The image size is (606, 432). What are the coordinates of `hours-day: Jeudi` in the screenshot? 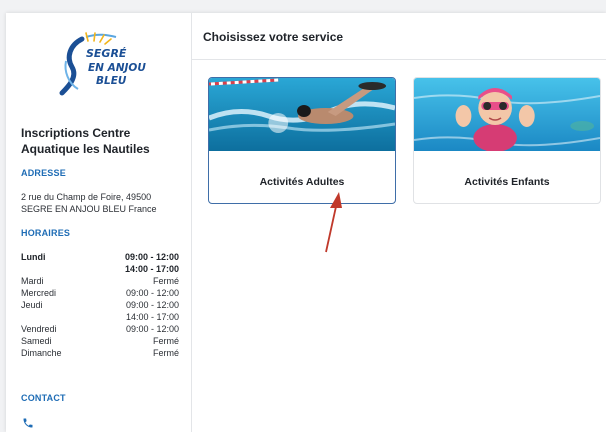 It's located at (32, 305).